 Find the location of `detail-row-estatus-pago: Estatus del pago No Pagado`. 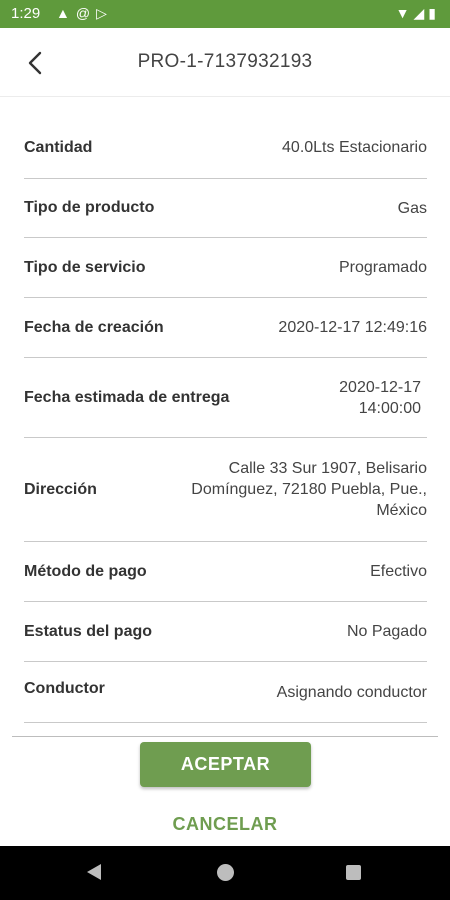

detail-row-estatus-pago: Estatus del pago No Pagado is located at coordinates (225, 632).